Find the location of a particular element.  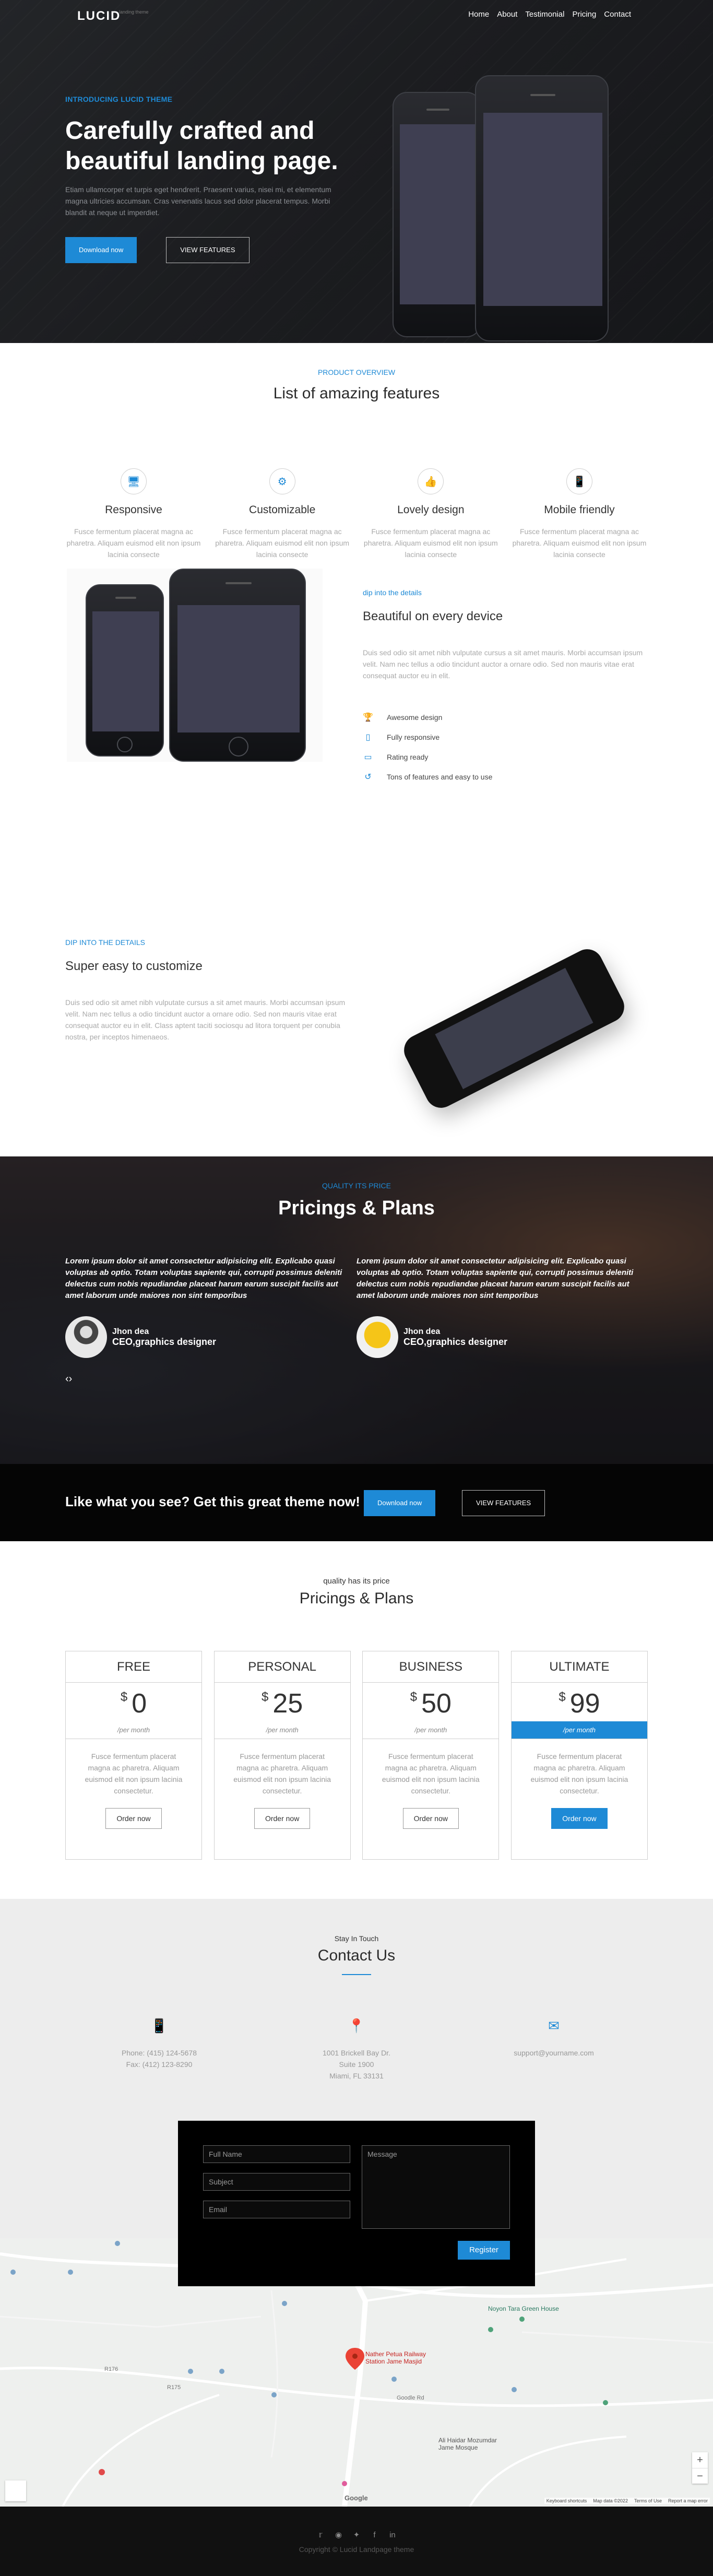

logo: LUCID is located at coordinates (99, 16).